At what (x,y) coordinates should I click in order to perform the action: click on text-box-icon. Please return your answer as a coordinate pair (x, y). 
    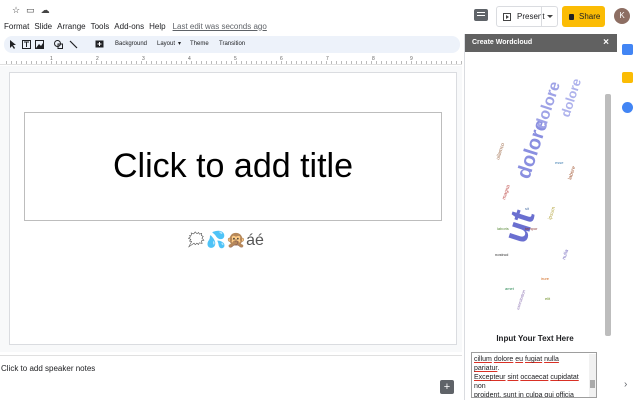
    Looking at the image, I should click on (26, 44).